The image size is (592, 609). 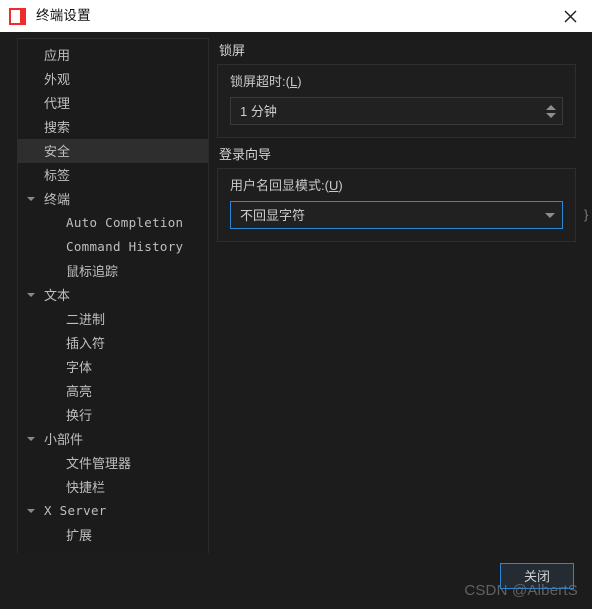 I want to click on sidebar-item: 小部件, so click(x=113, y=439).